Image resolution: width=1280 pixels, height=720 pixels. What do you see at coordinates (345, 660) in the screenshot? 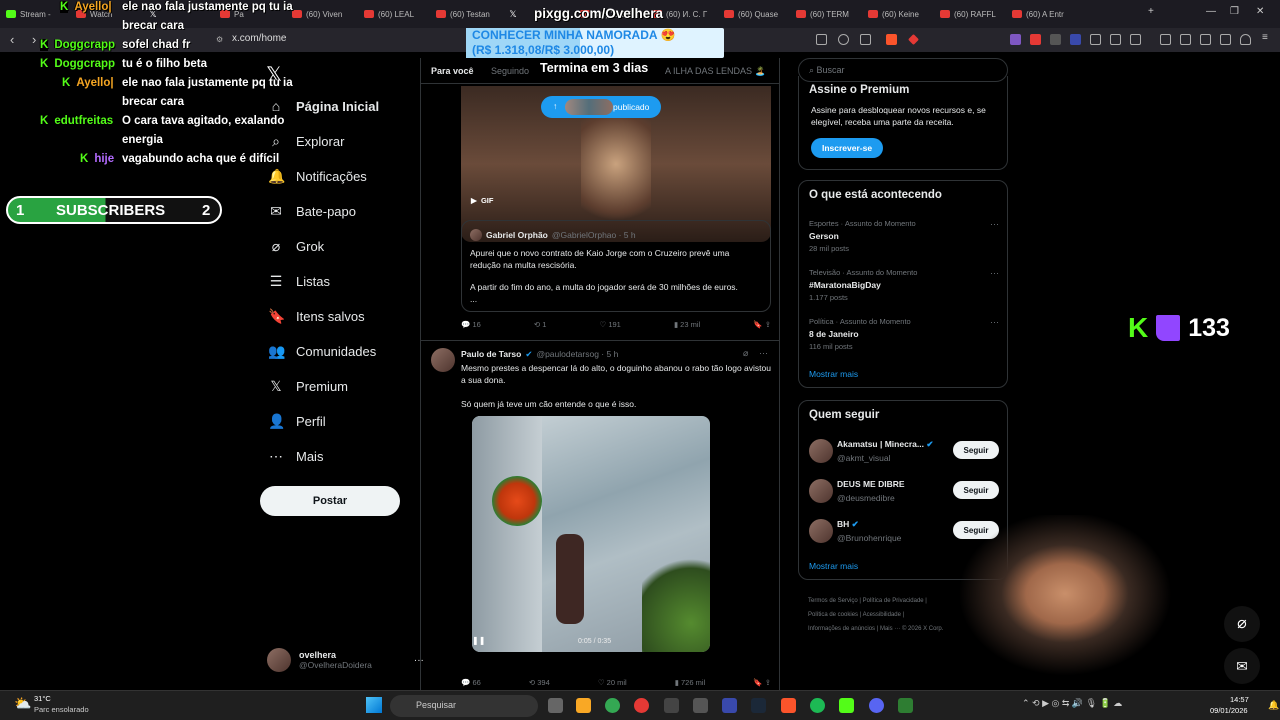
I see `profile-menu: ovelhera @OvelheraDoidera ···` at bounding box center [345, 660].